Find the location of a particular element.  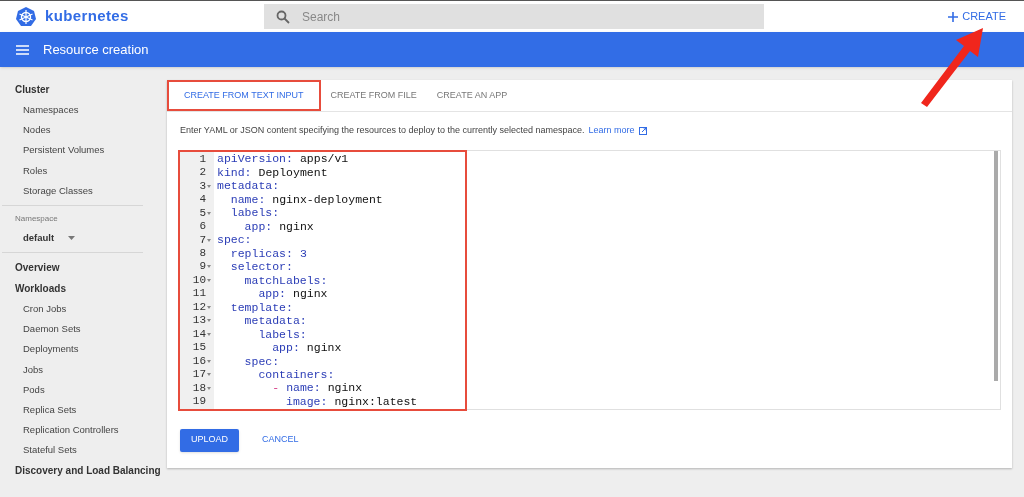

tab: CREATE FROM FILE is located at coordinates (373, 95).